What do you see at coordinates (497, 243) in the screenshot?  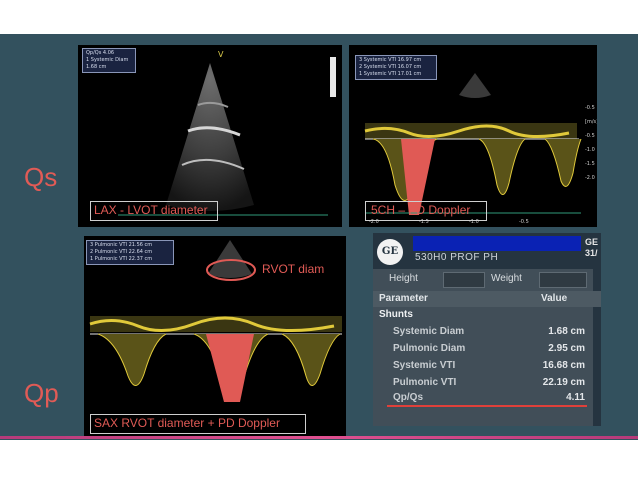 I see `patient-name-bar` at bounding box center [497, 243].